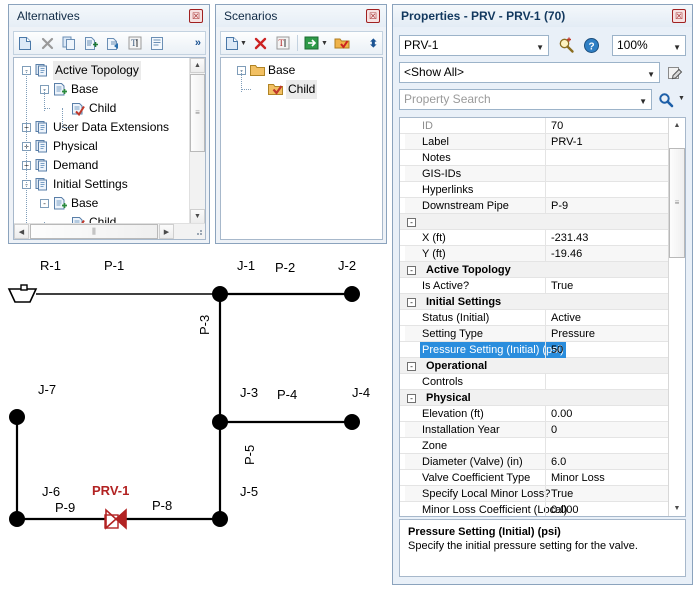 This screenshot has width=697, height=589. Describe the element at coordinates (22, 293) in the screenshot. I see `reservoir-symbol` at that location.